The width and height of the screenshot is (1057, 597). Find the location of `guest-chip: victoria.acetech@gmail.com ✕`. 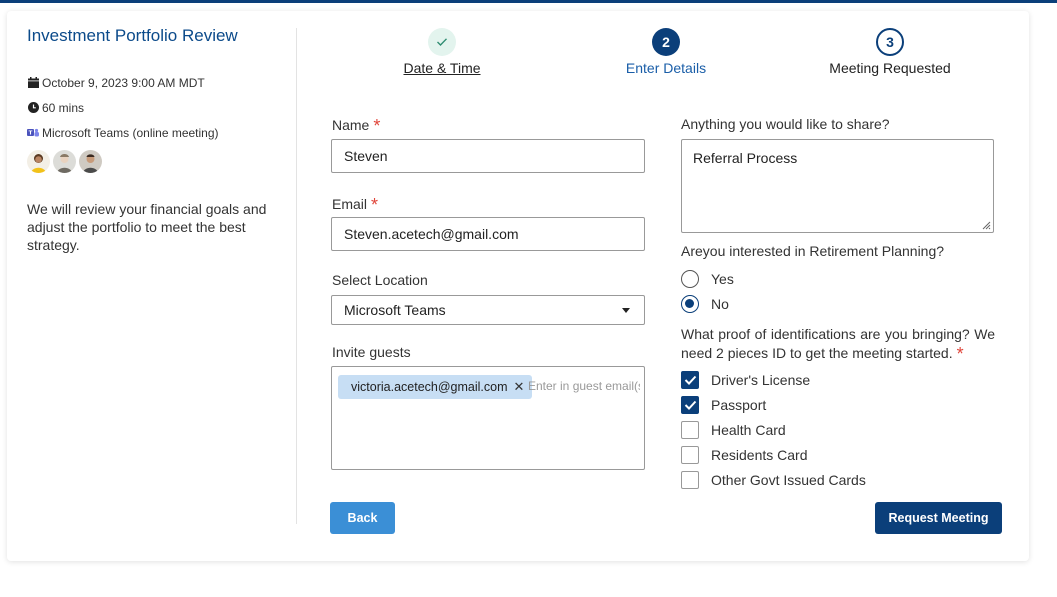

guest-chip: victoria.acetech@gmail.com ✕ is located at coordinates (435, 387).